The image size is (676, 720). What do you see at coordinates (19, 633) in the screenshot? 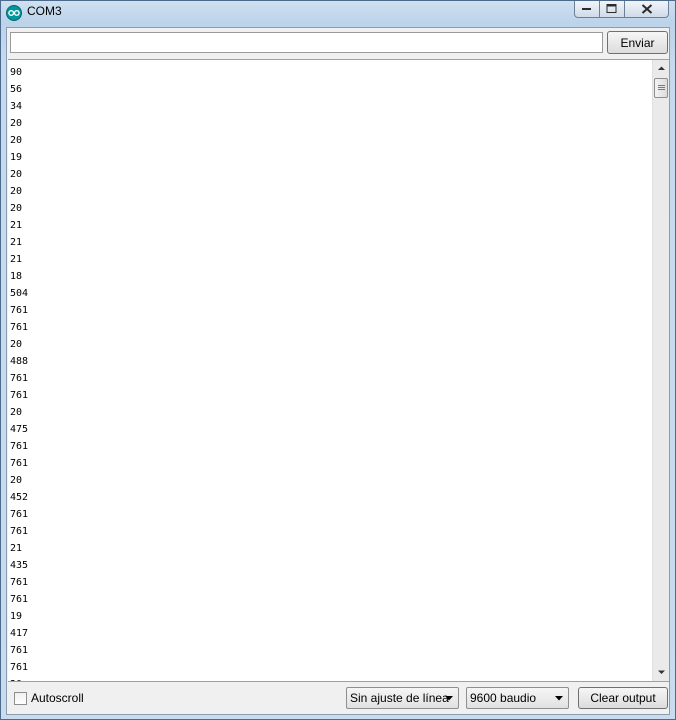
I see `output-line: 417` at bounding box center [19, 633].